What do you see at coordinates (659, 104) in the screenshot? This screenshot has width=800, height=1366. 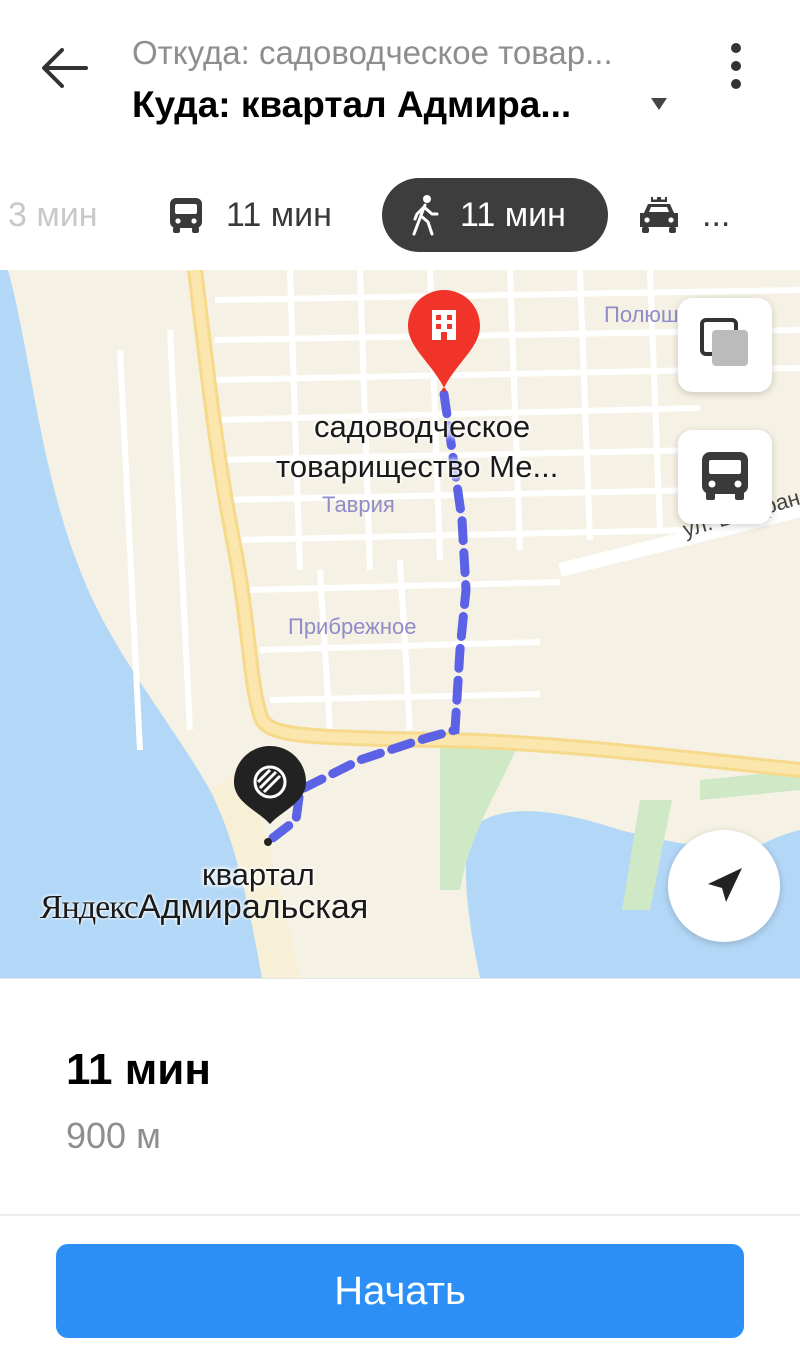 I see `dropdown-caret-icon` at bounding box center [659, 104].